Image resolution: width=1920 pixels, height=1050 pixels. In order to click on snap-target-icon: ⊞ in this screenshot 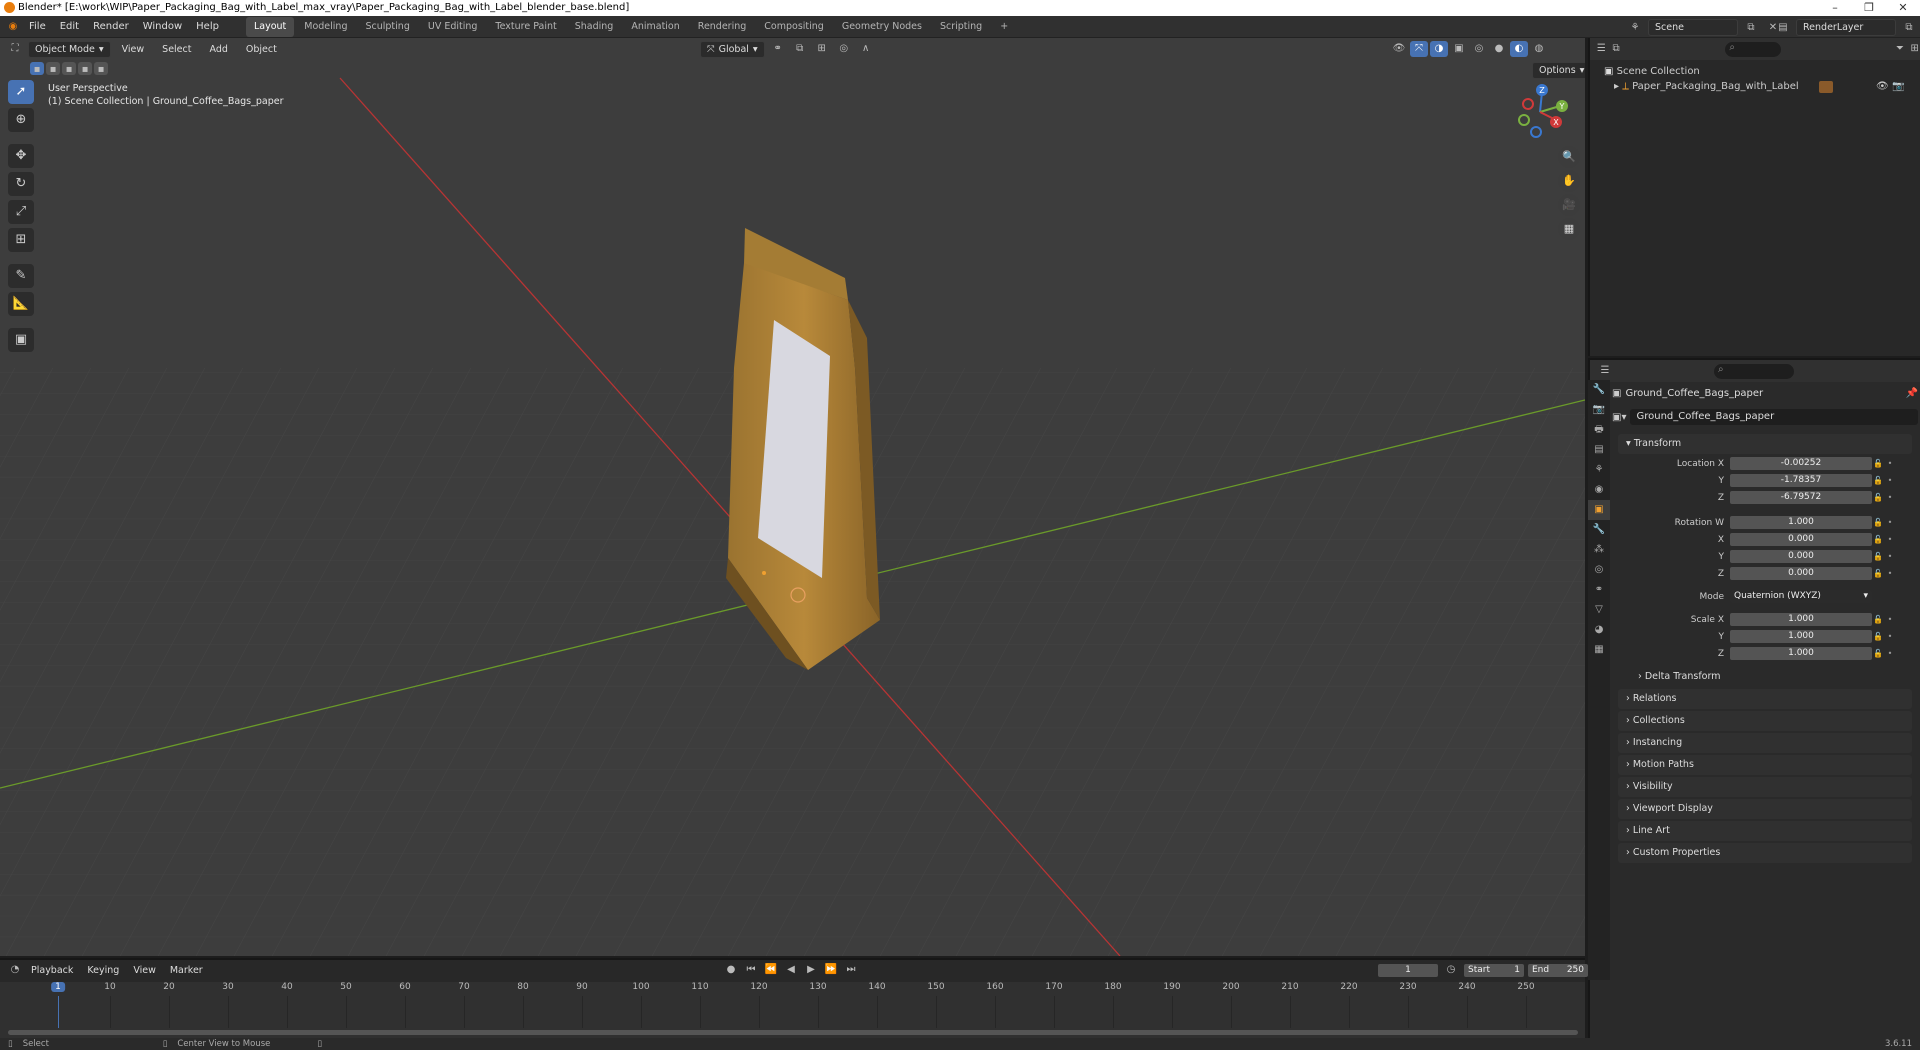, I will do `click(822, 49)`.